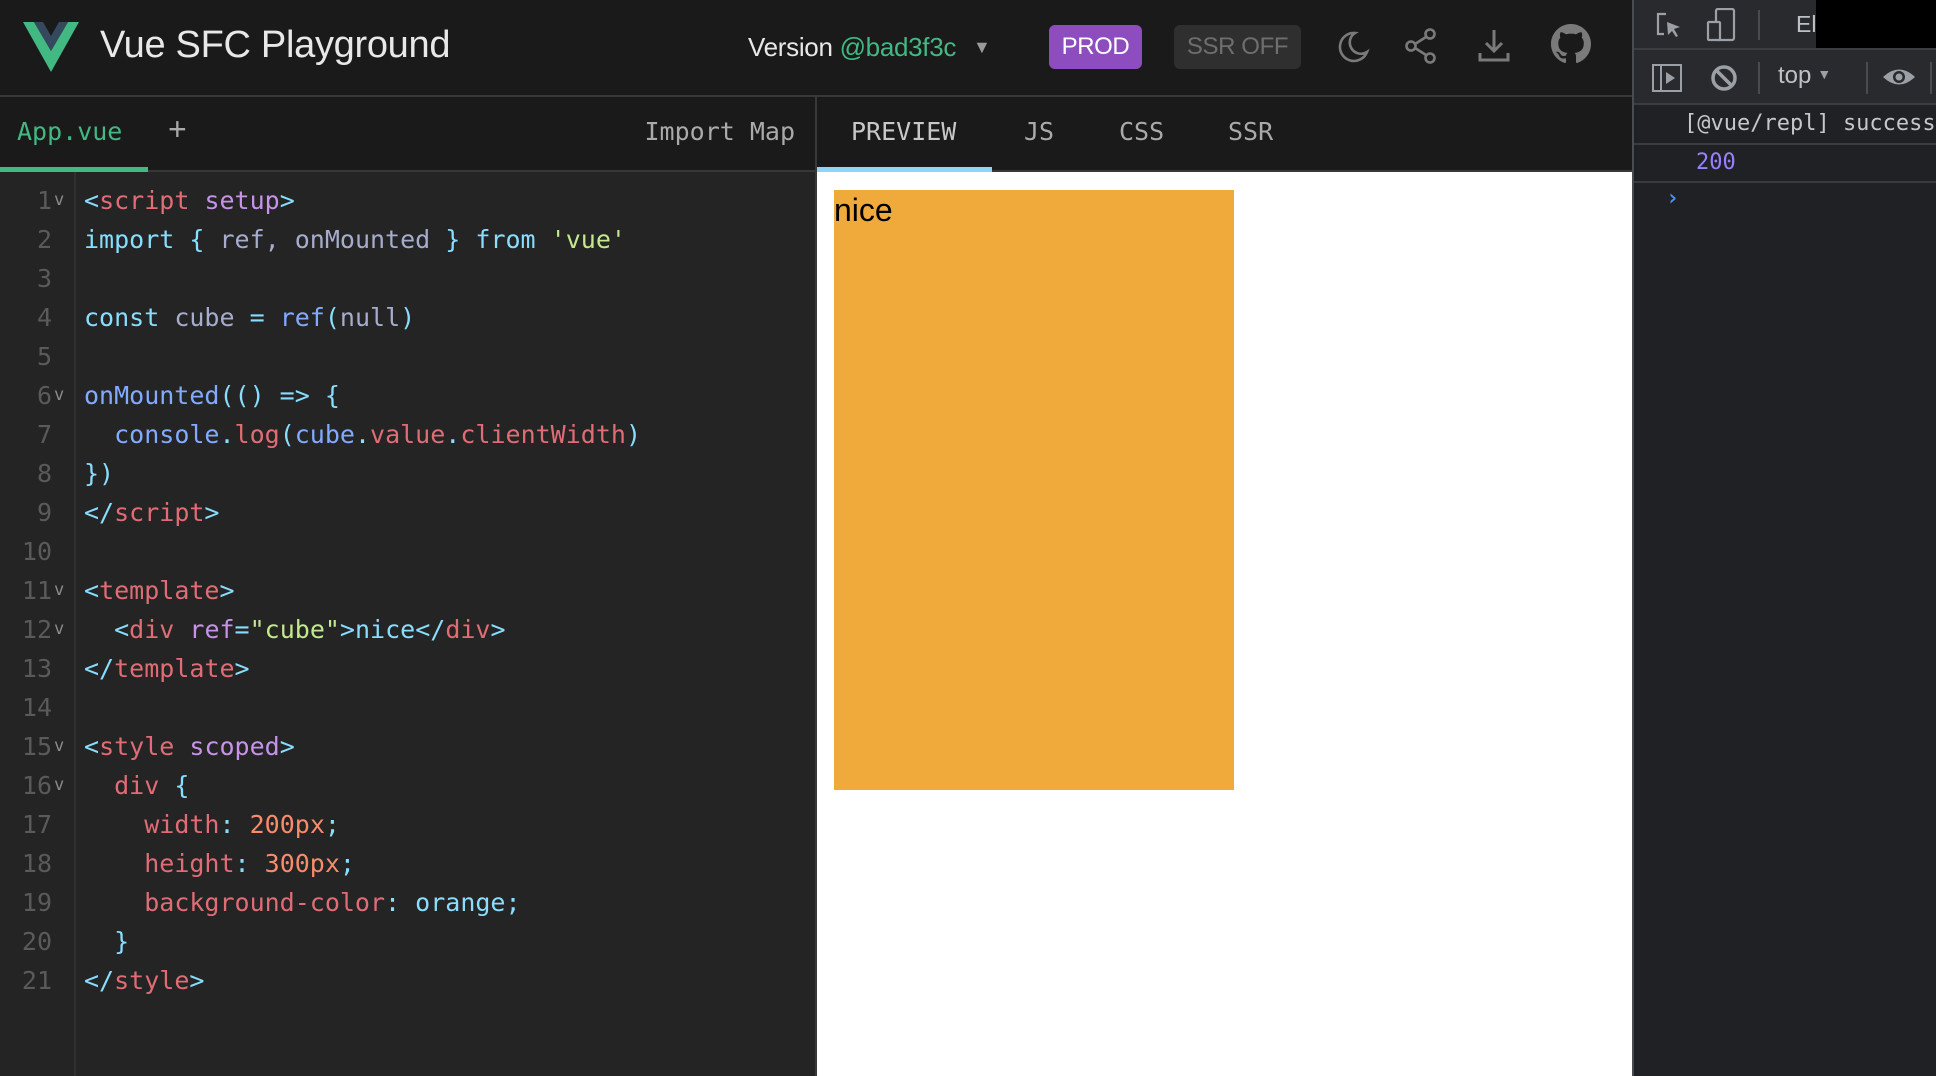  Describe the element at coordinates (1672, 198) in the screenshot. I see `console-prompt: ›` at that location.